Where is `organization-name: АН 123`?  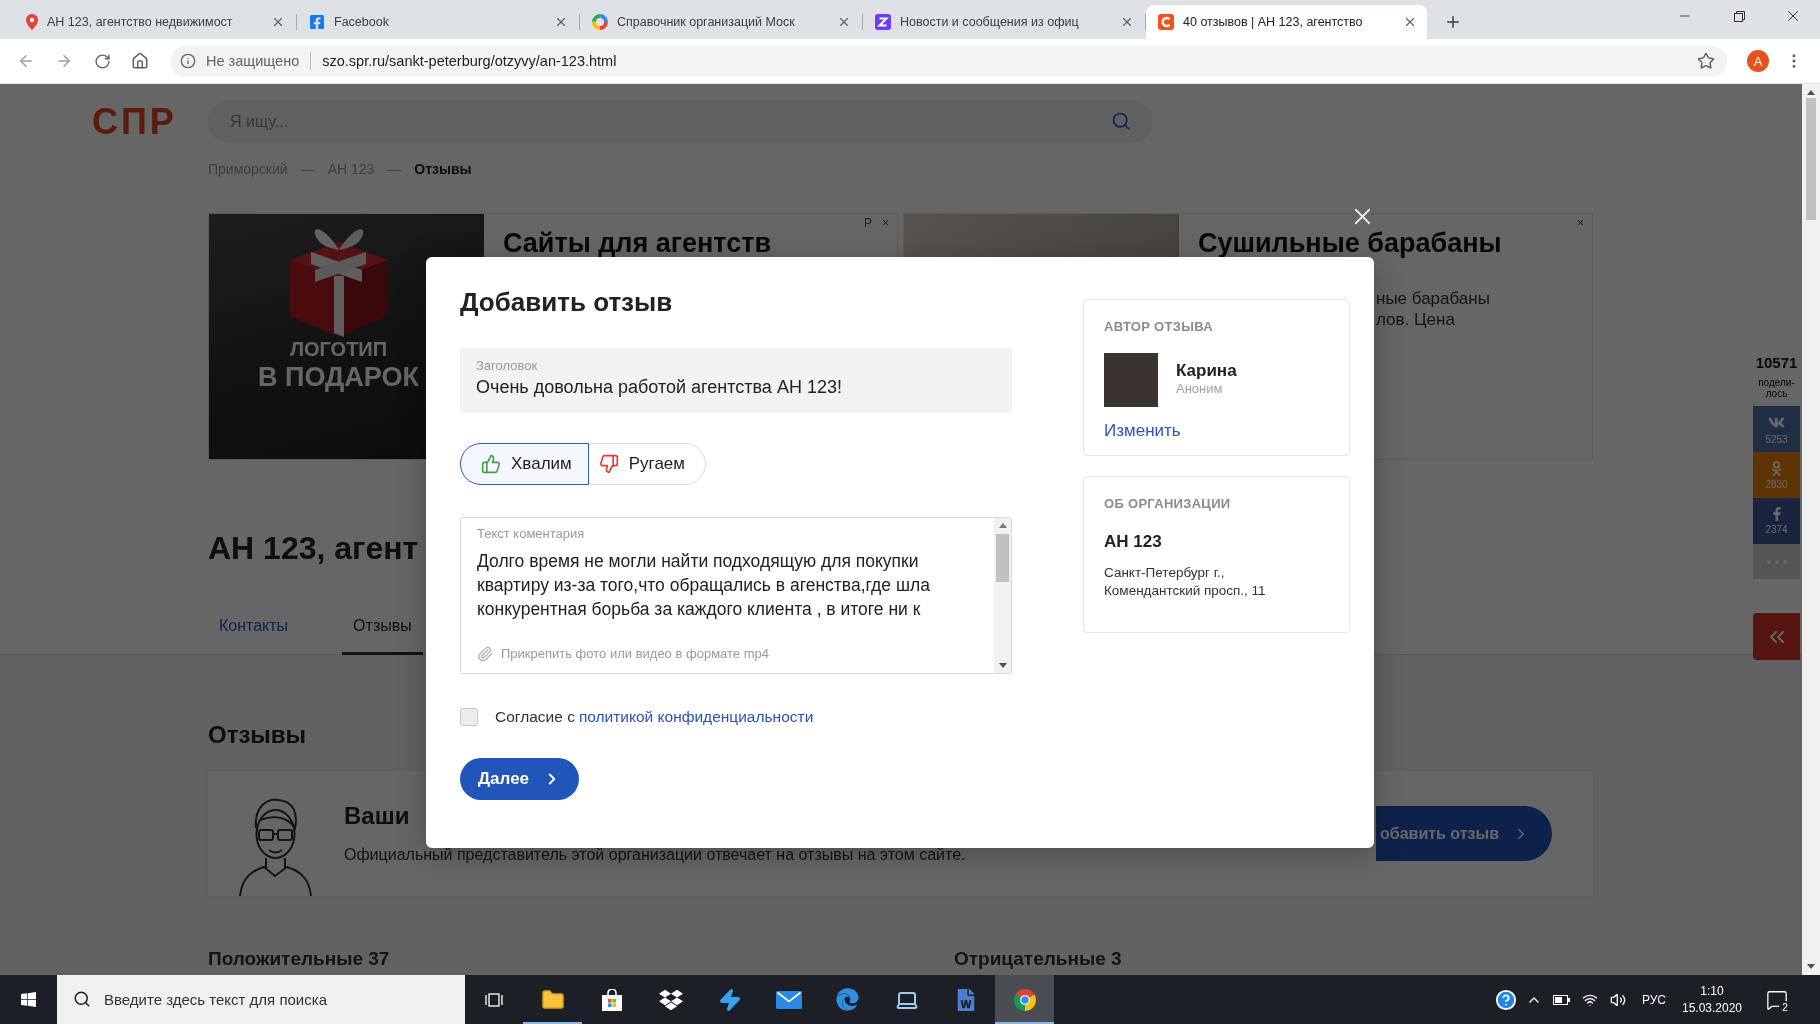
organization-name: АН 123 is located at coordinates (1133, 542).